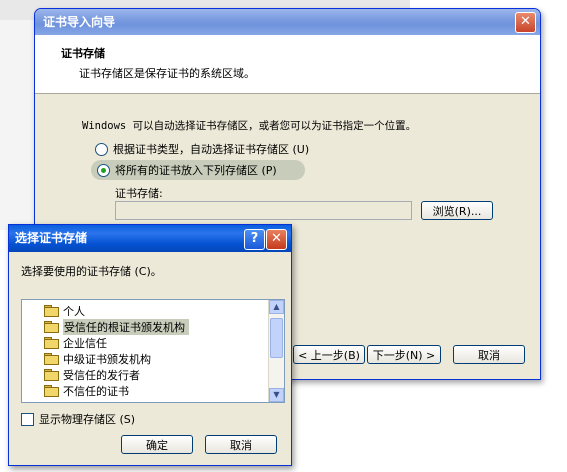  I want to click on radio-auto-label: 根据证书类型，自动选择证书存储区 (U), so click(211, 149).